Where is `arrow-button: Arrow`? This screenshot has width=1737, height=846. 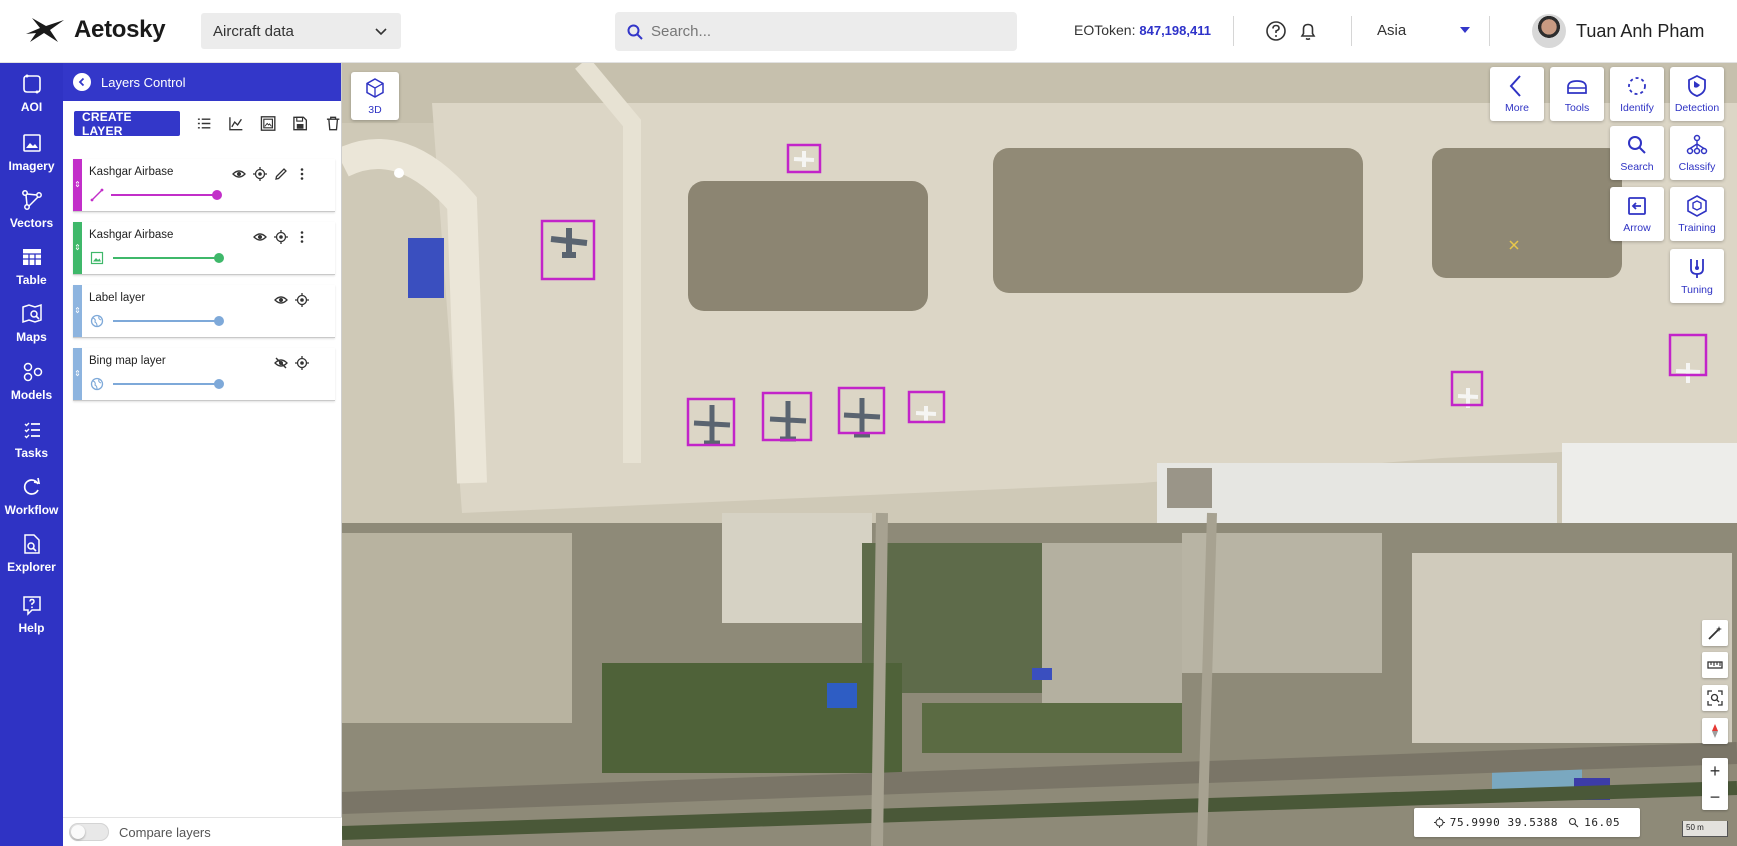 arrow-button: Arrow is located at coordinates (1637, 214).